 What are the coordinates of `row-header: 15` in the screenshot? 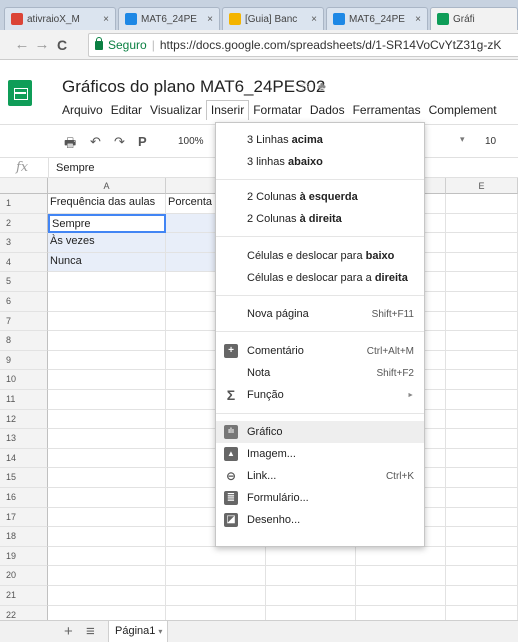 It's located at (24, 478).